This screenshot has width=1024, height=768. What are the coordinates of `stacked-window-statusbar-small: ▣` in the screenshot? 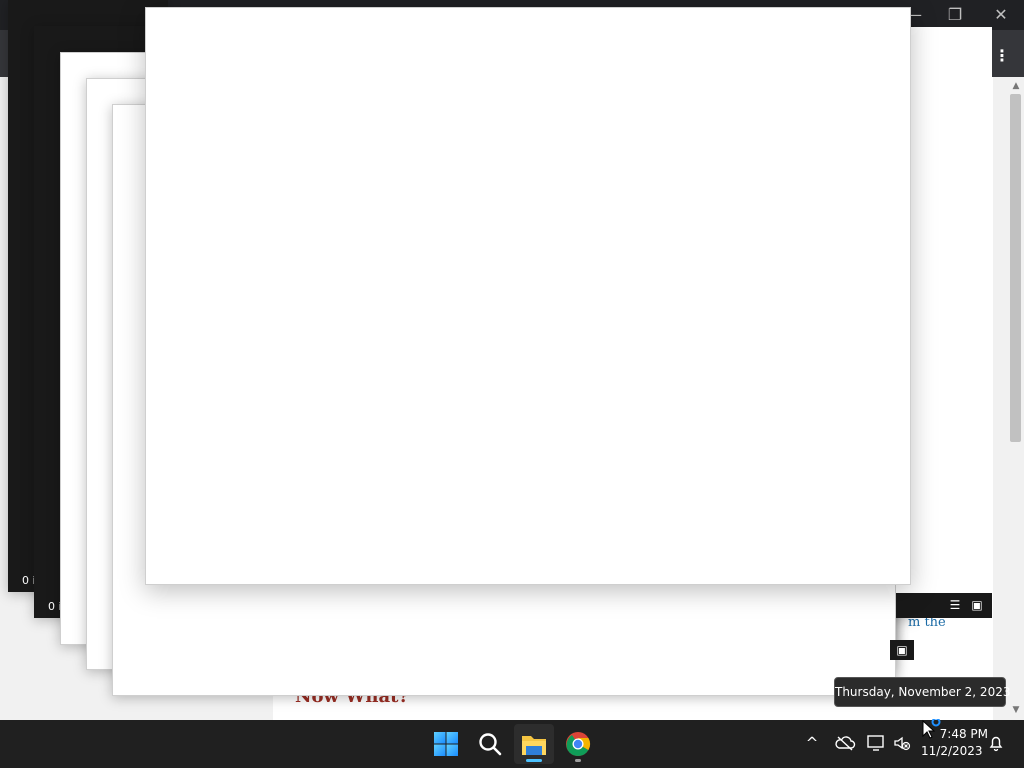 It's located at (902, 650).